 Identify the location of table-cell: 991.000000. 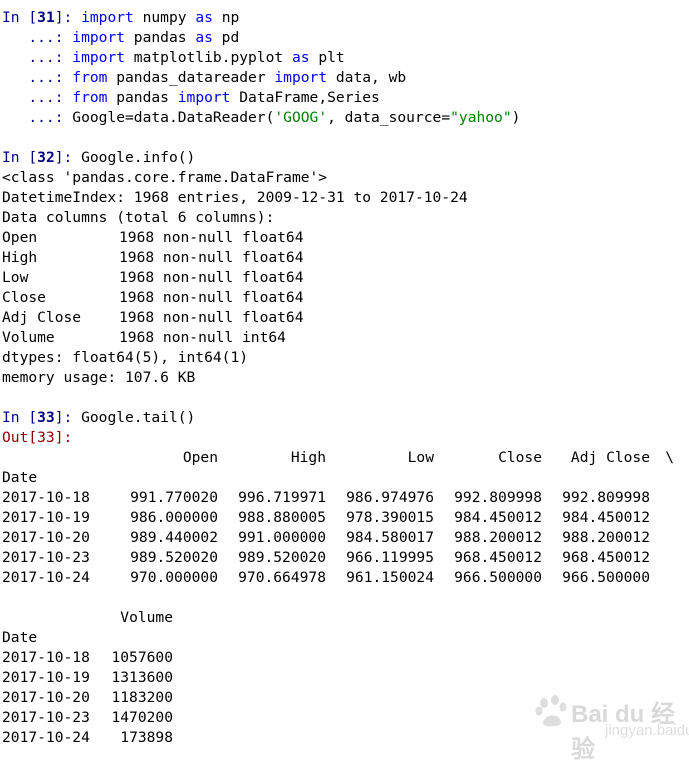
(282, 537).